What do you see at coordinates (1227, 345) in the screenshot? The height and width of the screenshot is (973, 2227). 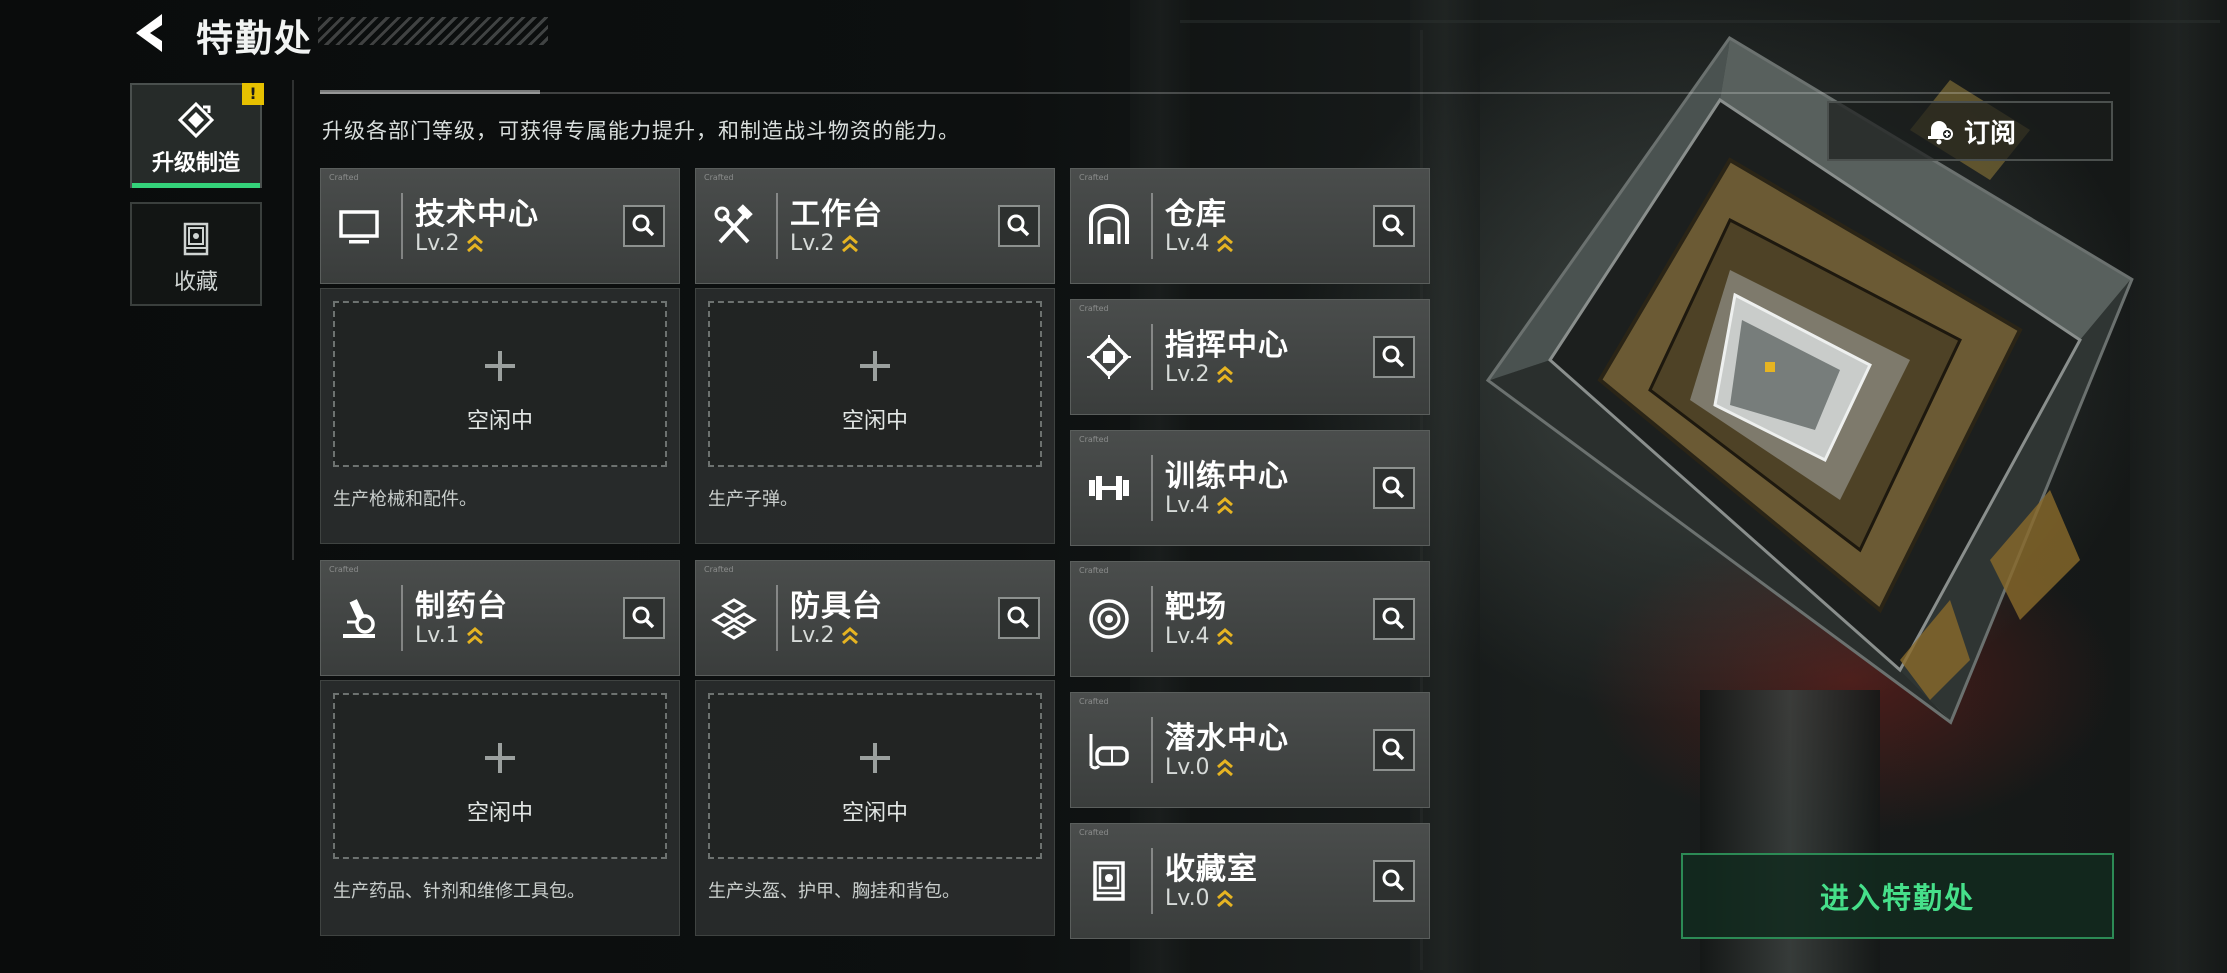 I see `dept-name: 指挥中心` at bounding box center [1227, 345].